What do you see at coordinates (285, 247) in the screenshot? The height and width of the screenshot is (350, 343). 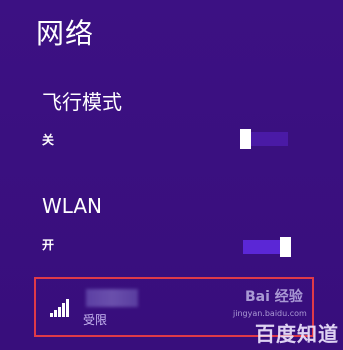 I see `wlan-toggle-thumb` at bounding box center [285, 247].